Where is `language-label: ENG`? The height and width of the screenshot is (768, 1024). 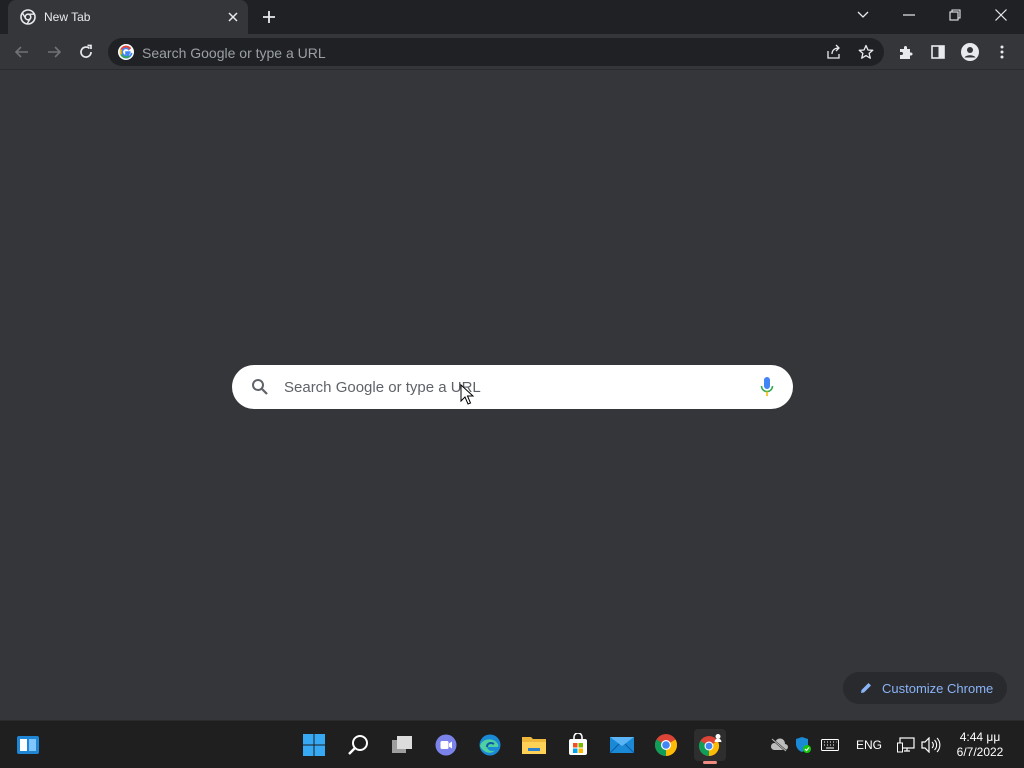 language-label: ENG is located at coordinates (868, 745).